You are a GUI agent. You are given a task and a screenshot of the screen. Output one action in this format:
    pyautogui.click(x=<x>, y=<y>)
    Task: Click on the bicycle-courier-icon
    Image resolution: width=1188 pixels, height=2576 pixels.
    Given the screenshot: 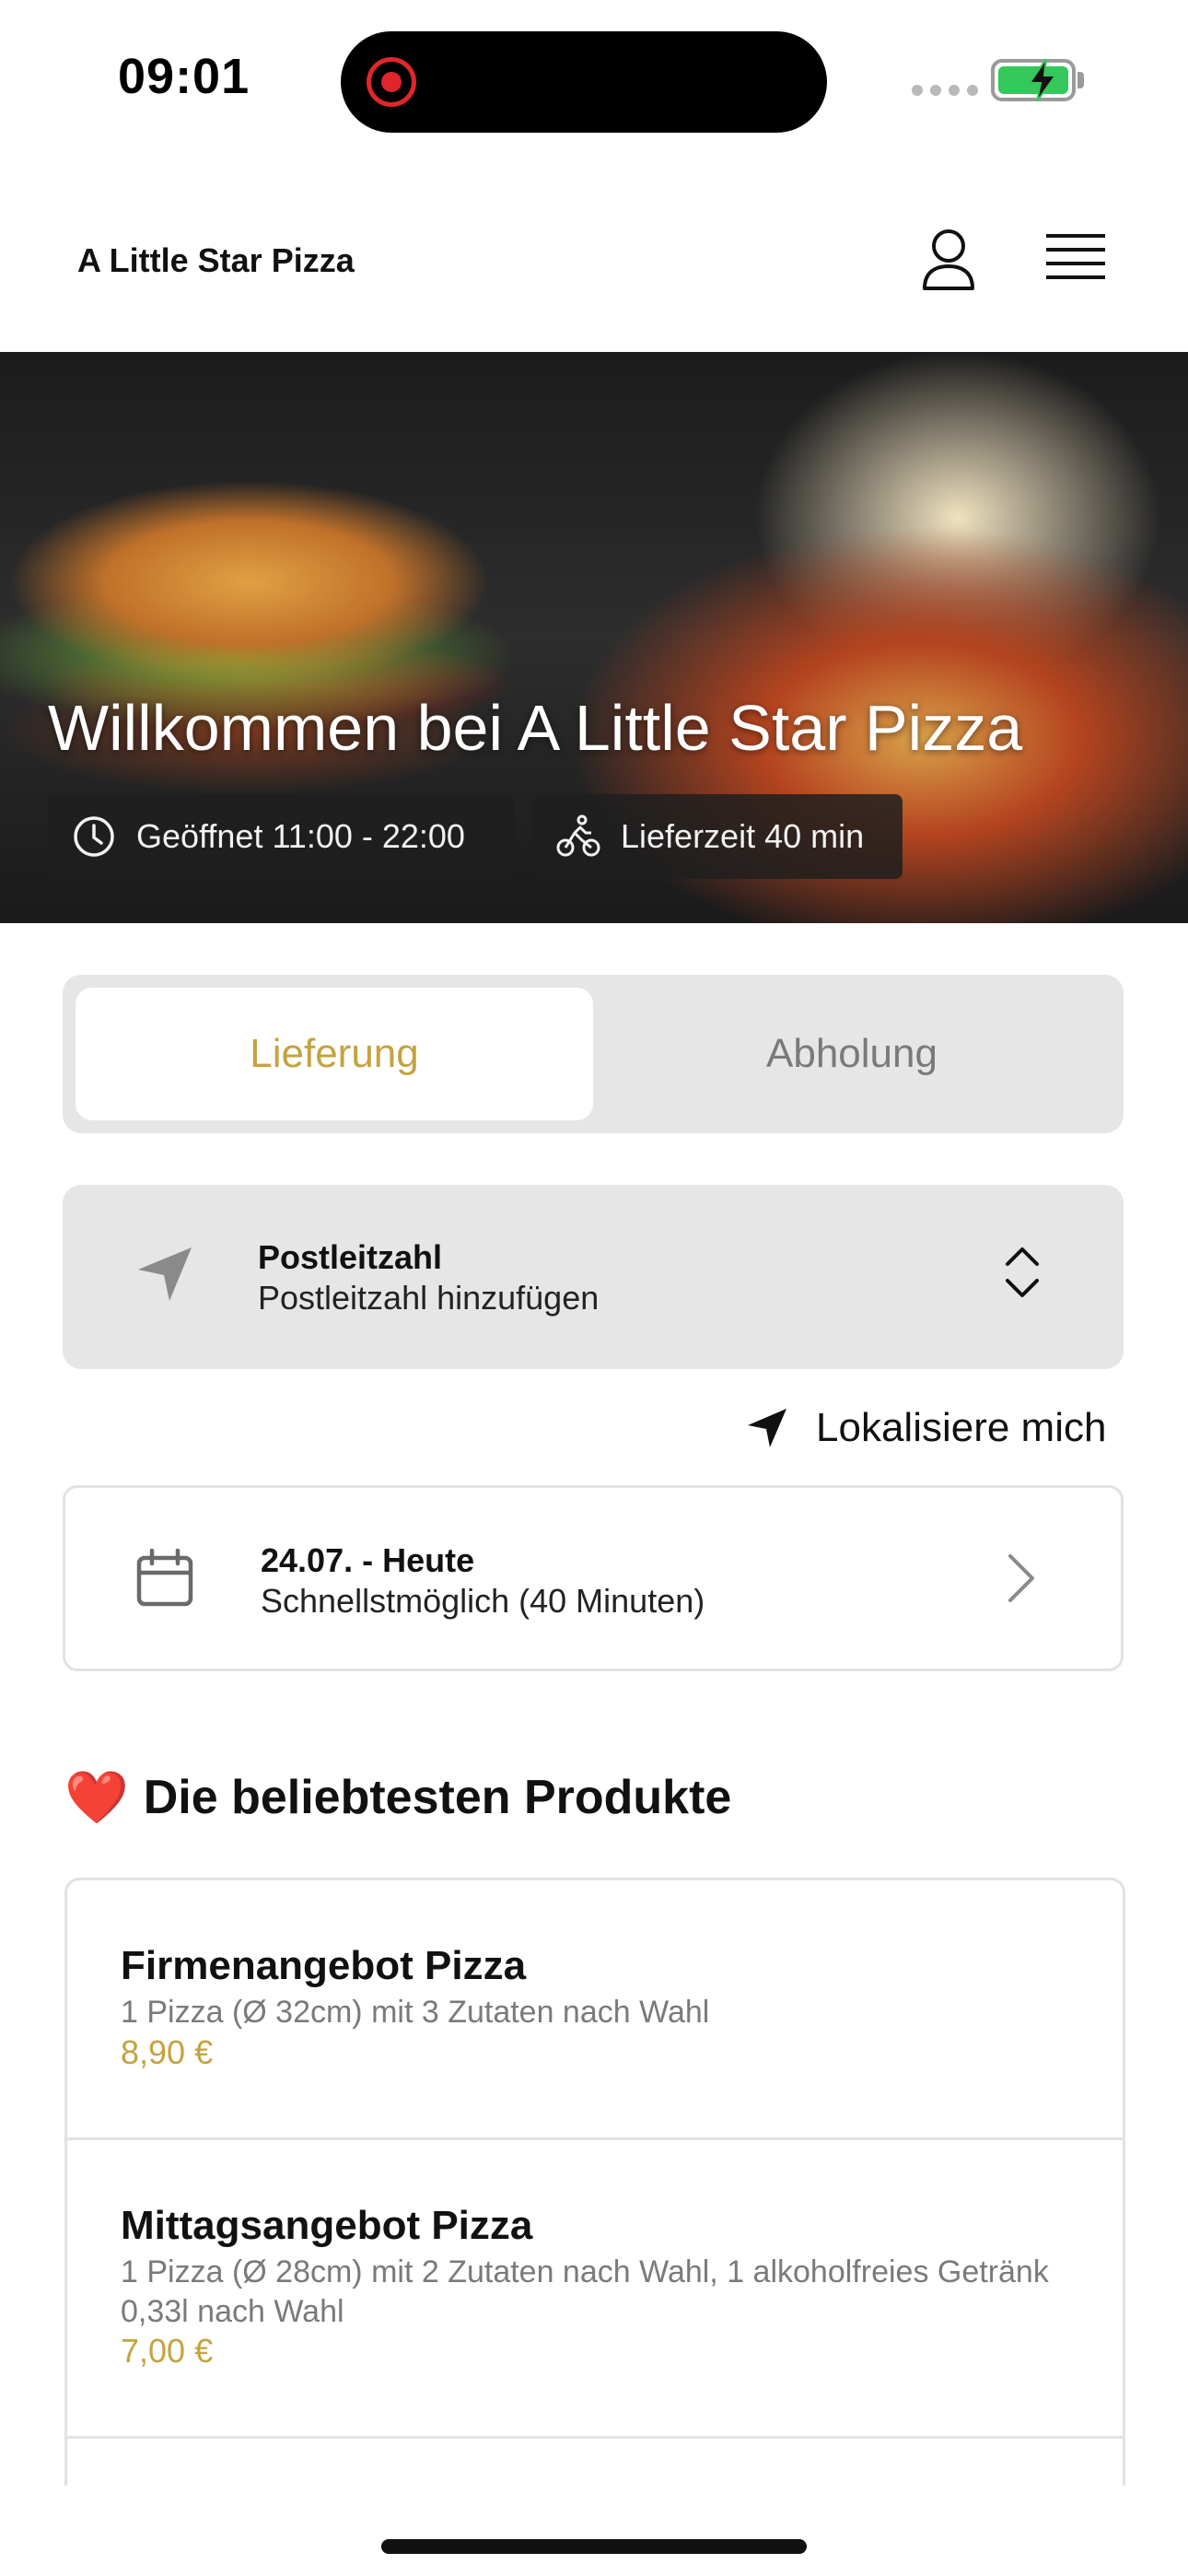 What is the action you would take?
    pyautogui.click(x=578, y=835)
    